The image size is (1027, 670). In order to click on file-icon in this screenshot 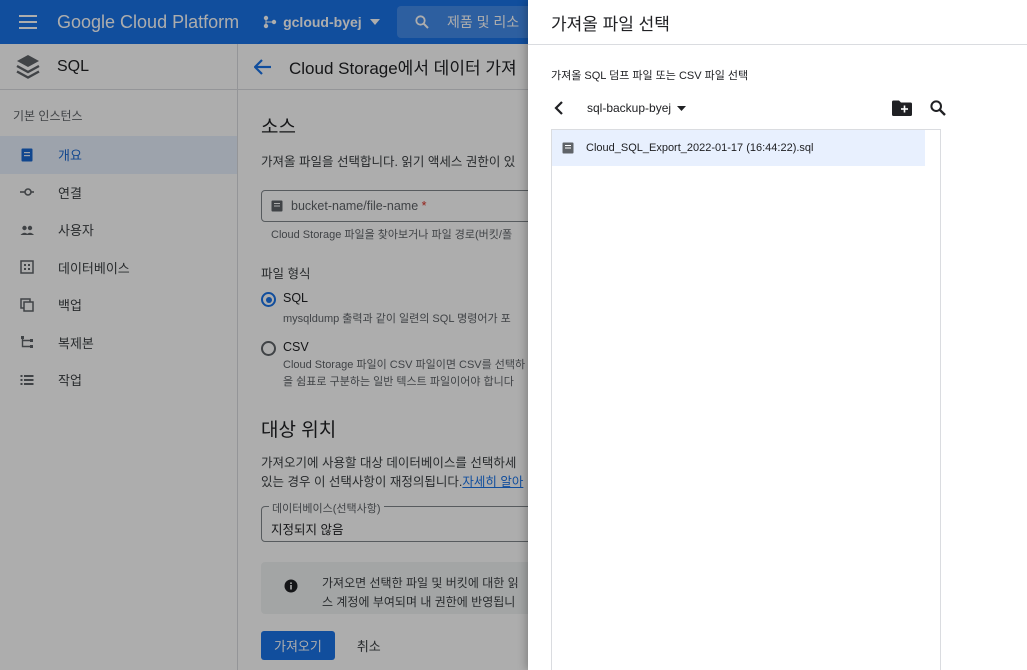, I will do `click(568, 148)`.